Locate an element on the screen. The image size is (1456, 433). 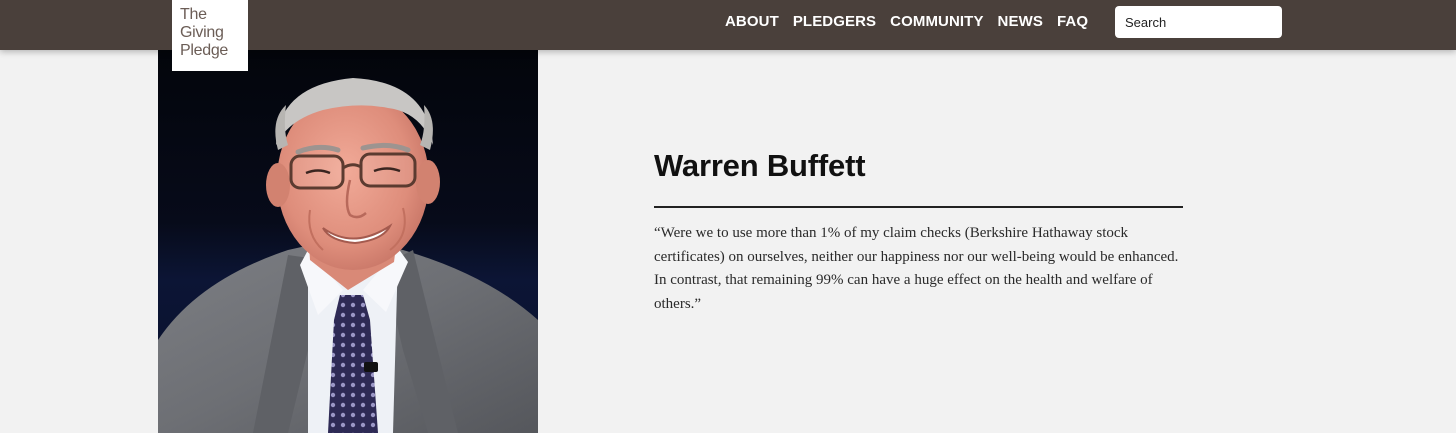
nav-about-link: ABOUT is located at coordinates (752, 21).